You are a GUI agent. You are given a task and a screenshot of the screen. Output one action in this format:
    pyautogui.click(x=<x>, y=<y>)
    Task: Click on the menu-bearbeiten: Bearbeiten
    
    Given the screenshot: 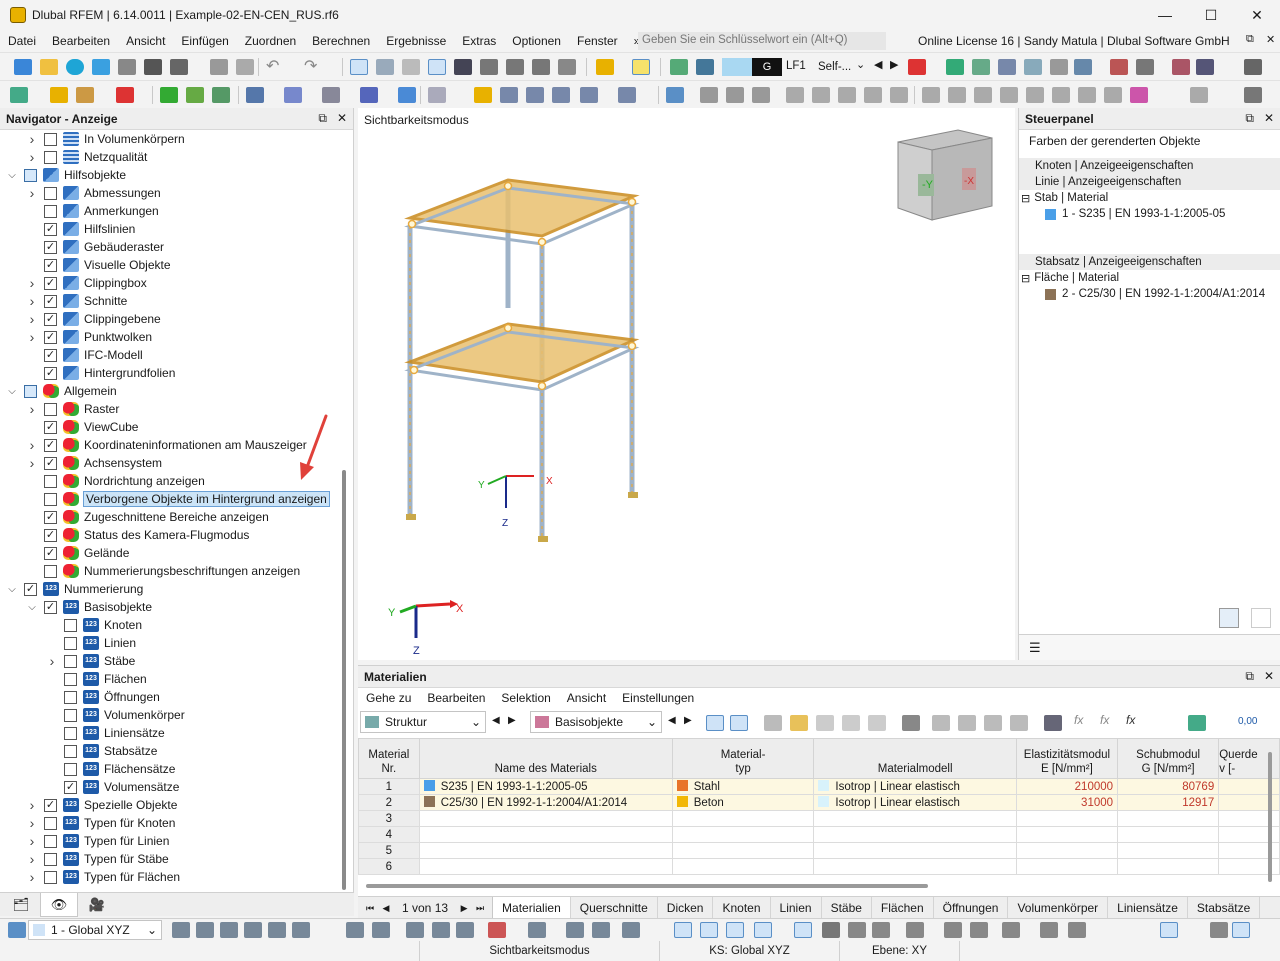 What is the action you would take?
    pyautogui.click(x=81, y=41)
    